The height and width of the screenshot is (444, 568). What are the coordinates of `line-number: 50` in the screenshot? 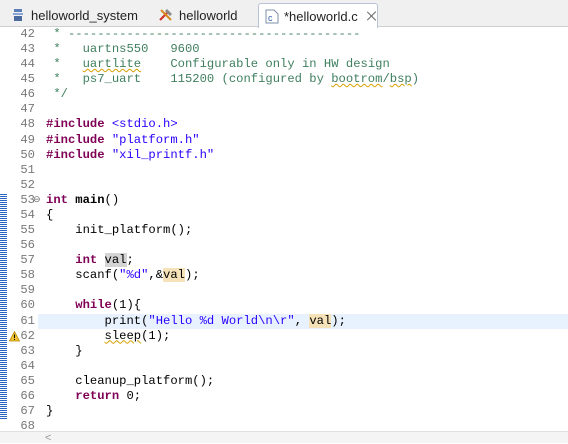 It's located at (27, 154).